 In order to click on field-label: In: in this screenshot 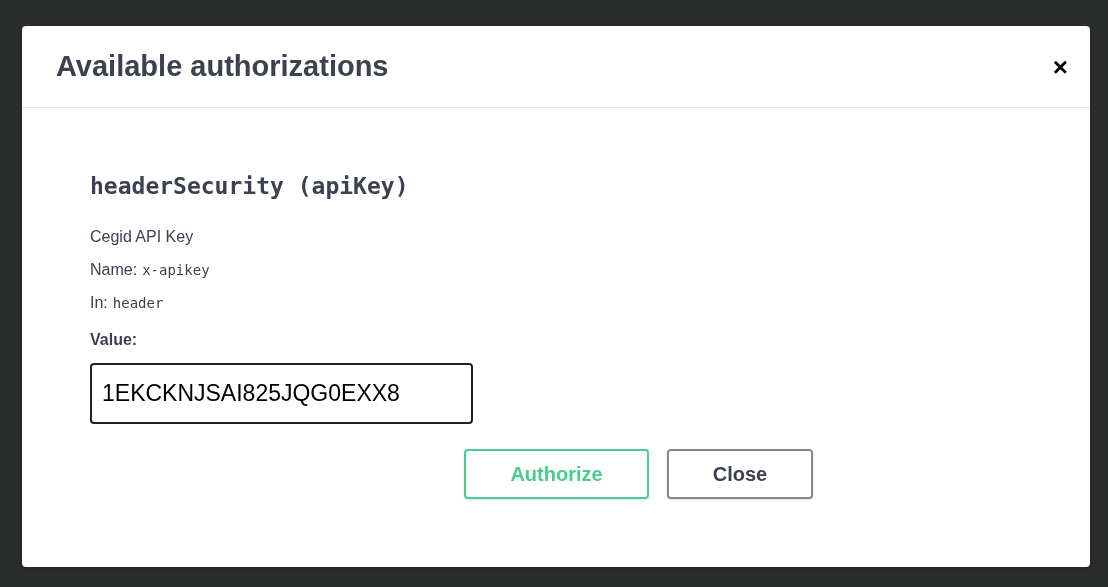, I will do `click(99, 303)`.